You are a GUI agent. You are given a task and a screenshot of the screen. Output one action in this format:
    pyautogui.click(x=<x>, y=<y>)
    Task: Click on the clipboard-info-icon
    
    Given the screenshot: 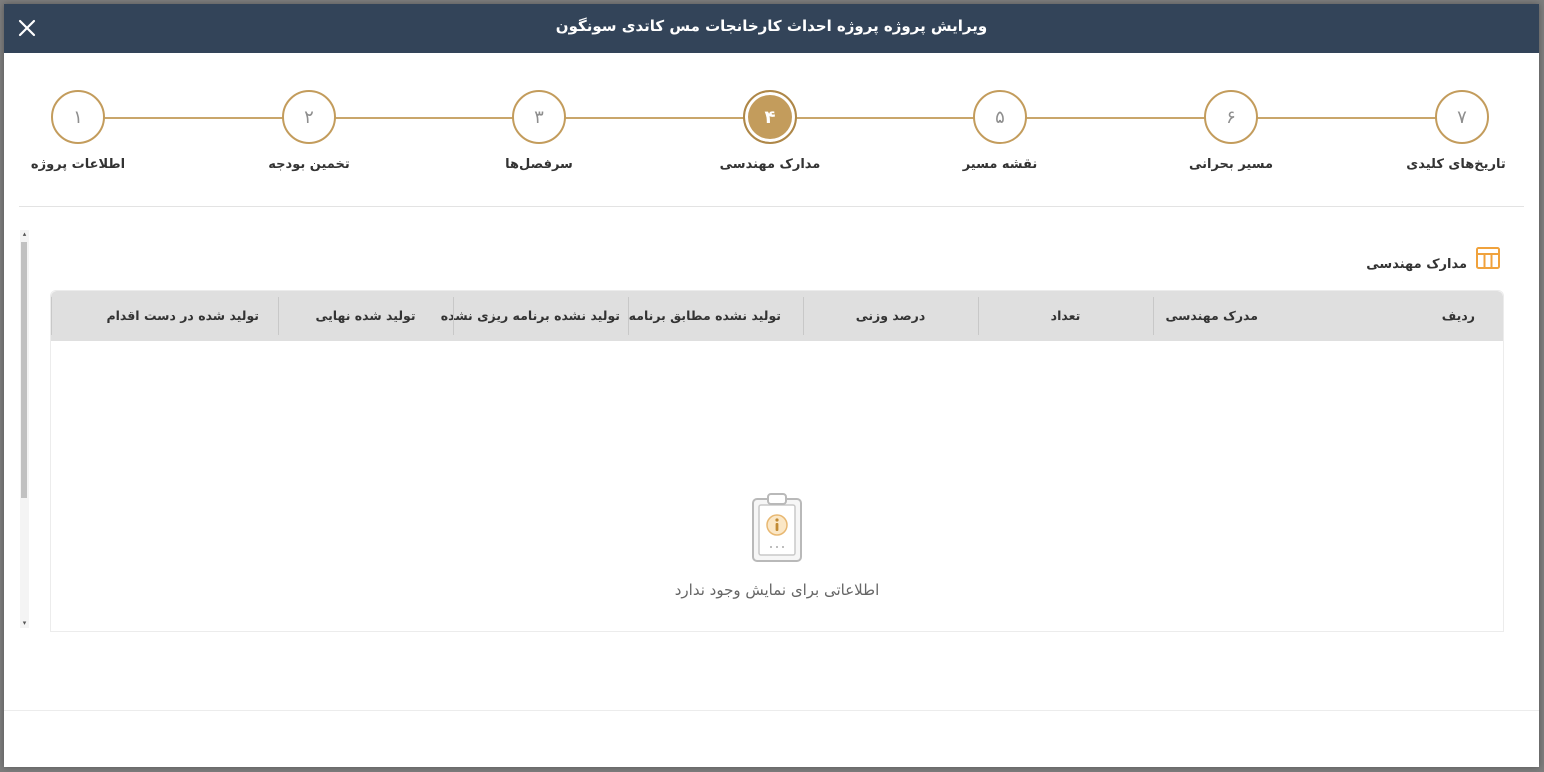 What is the action you would take?
    pyautogui.click(x=777, y=530)
    